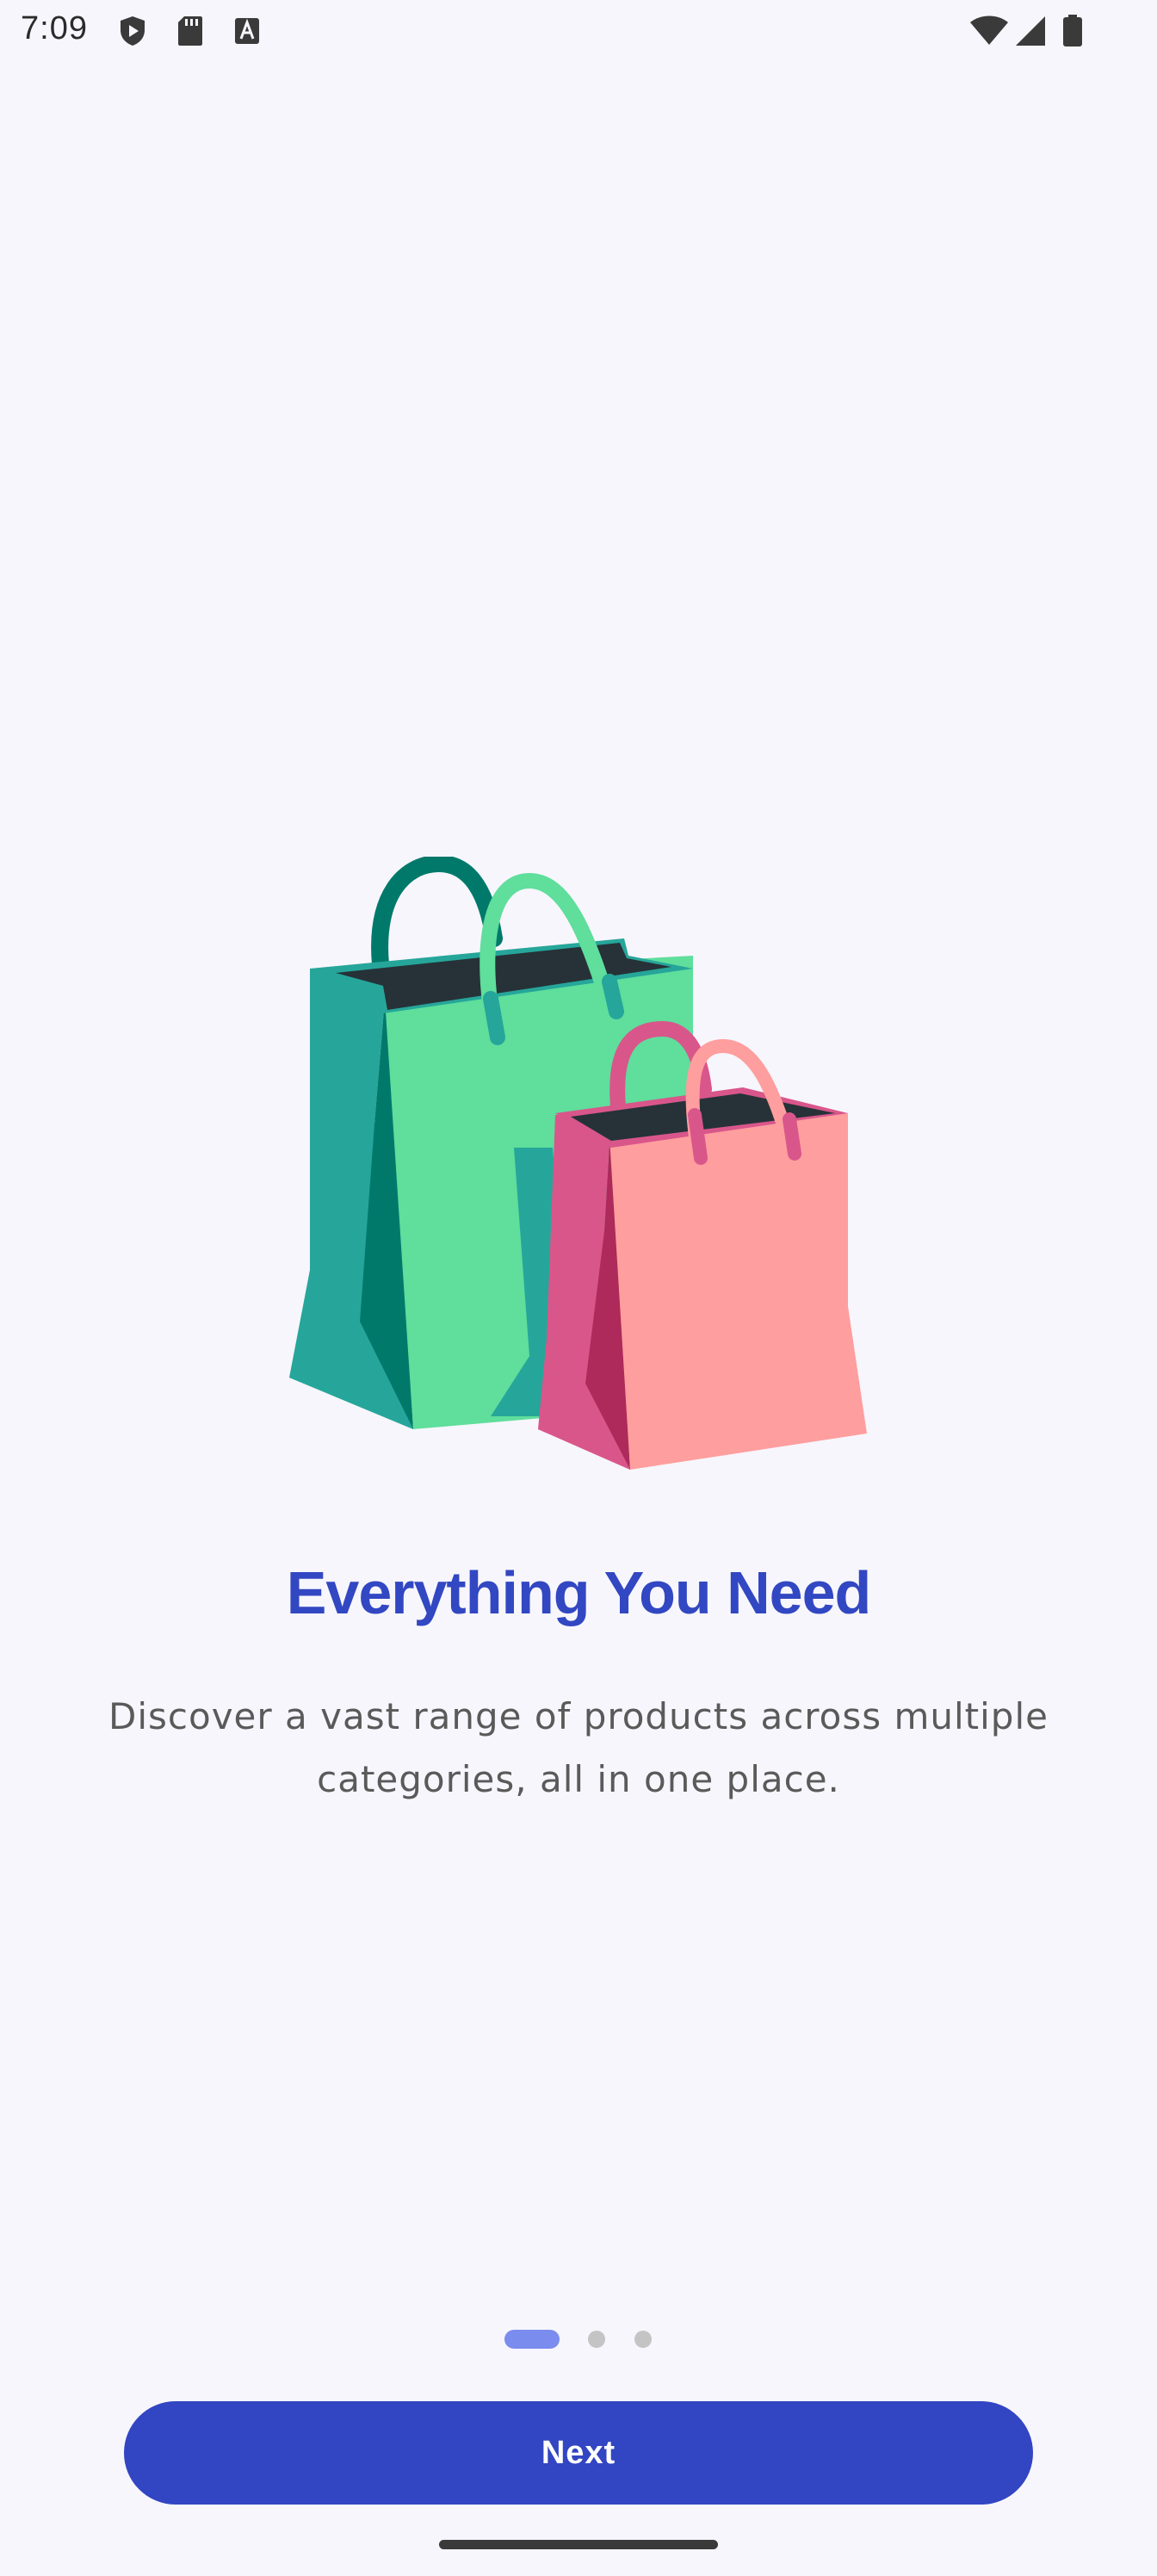 This screenshot has height=2576, width=1157. I want to click on battery-icon, so click(1072, 30).